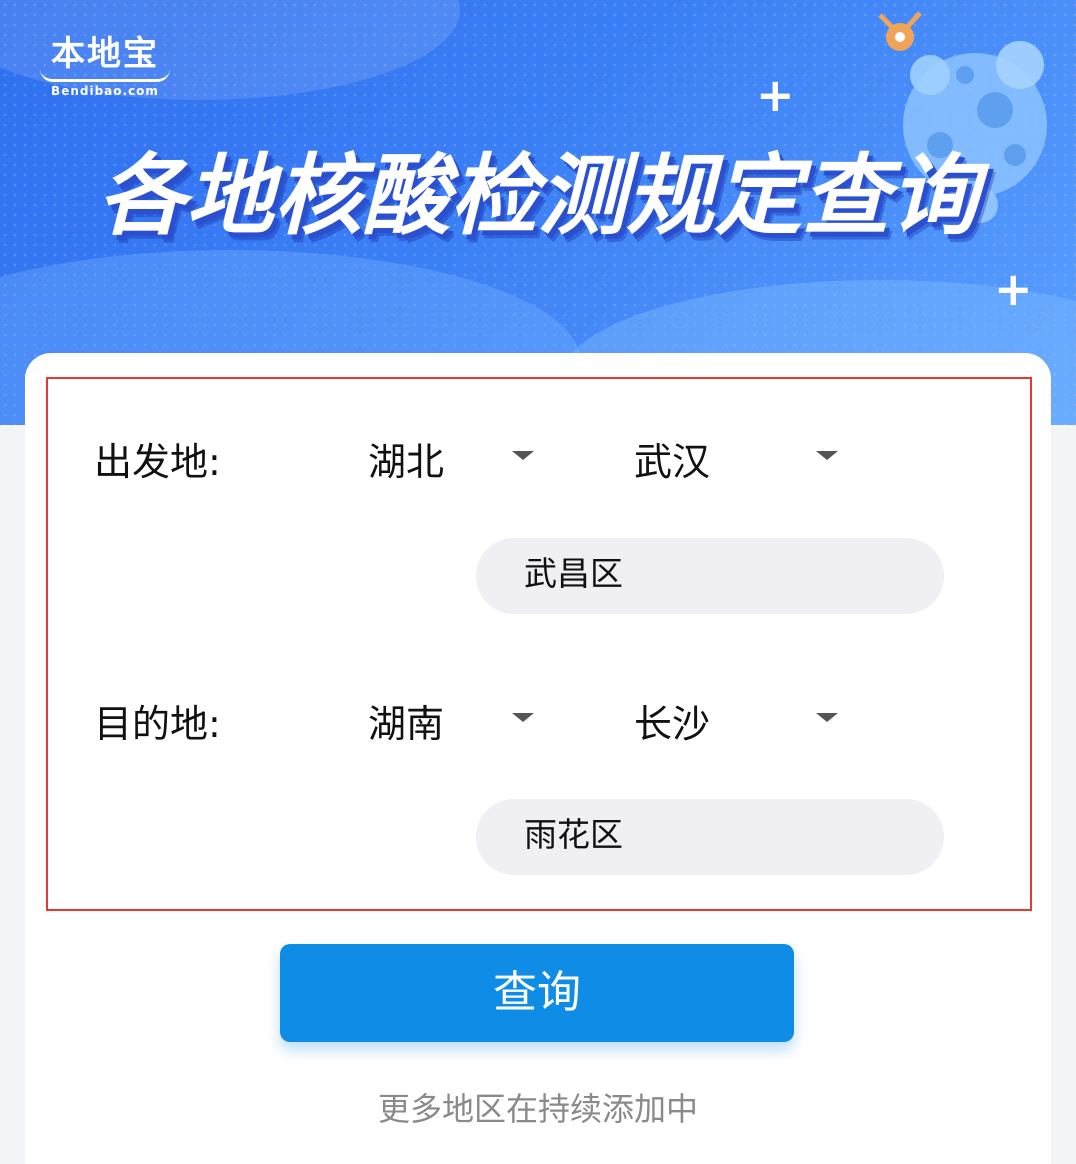 The width and height of the screenshot is (1076, 1164). What do you see at coordinates (406, 724) in the screenshot?
I see `destination-province-value: 湖南` at bounding box center [406, 724].